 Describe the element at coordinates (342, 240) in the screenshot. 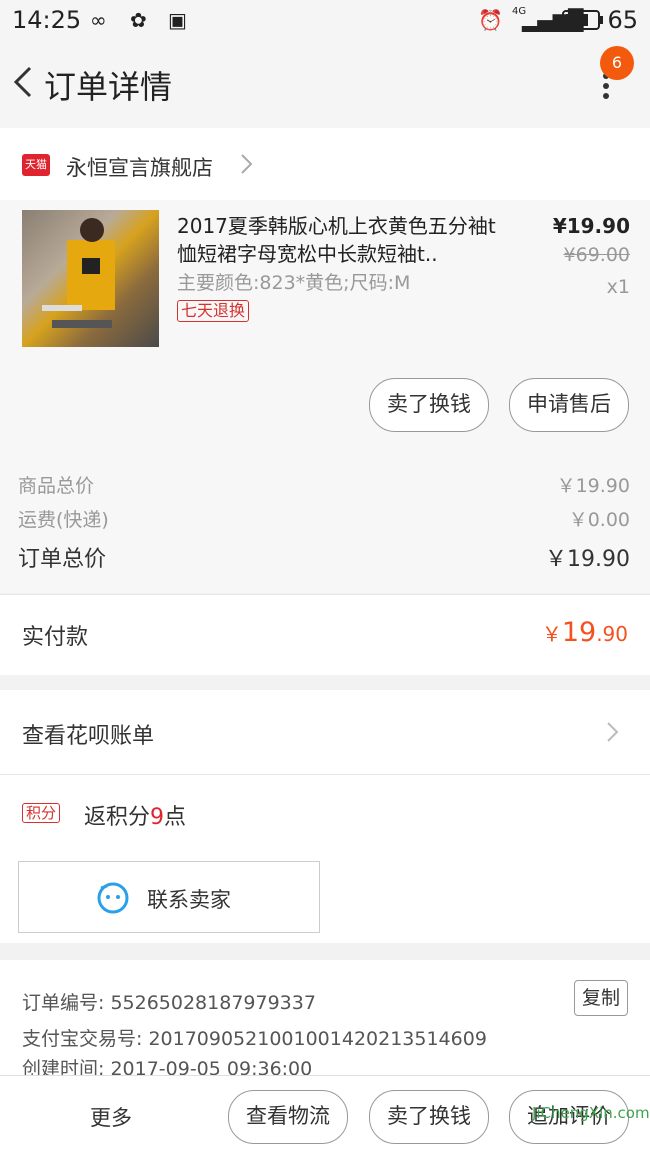

I see `product-title: 2017夏季韩版心机上衣黄色五分袖t恤短裙字母宽松中长款短袖t..` at that location.